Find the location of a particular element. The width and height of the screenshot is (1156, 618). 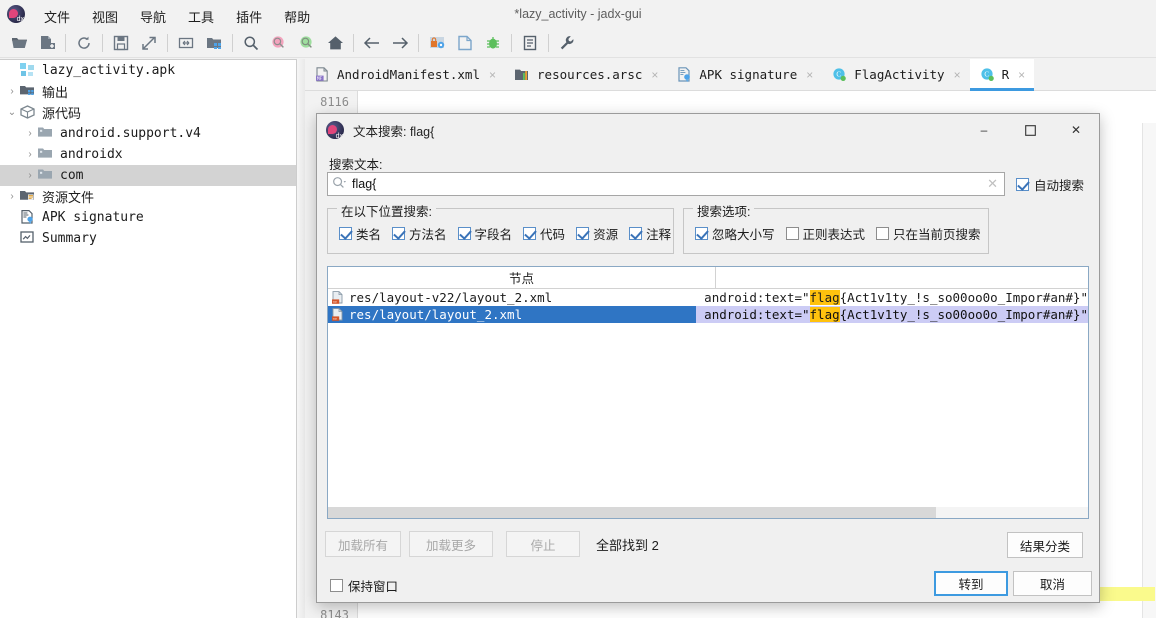

results-horizontal-scrollbar is located at coordinates (708, 512).